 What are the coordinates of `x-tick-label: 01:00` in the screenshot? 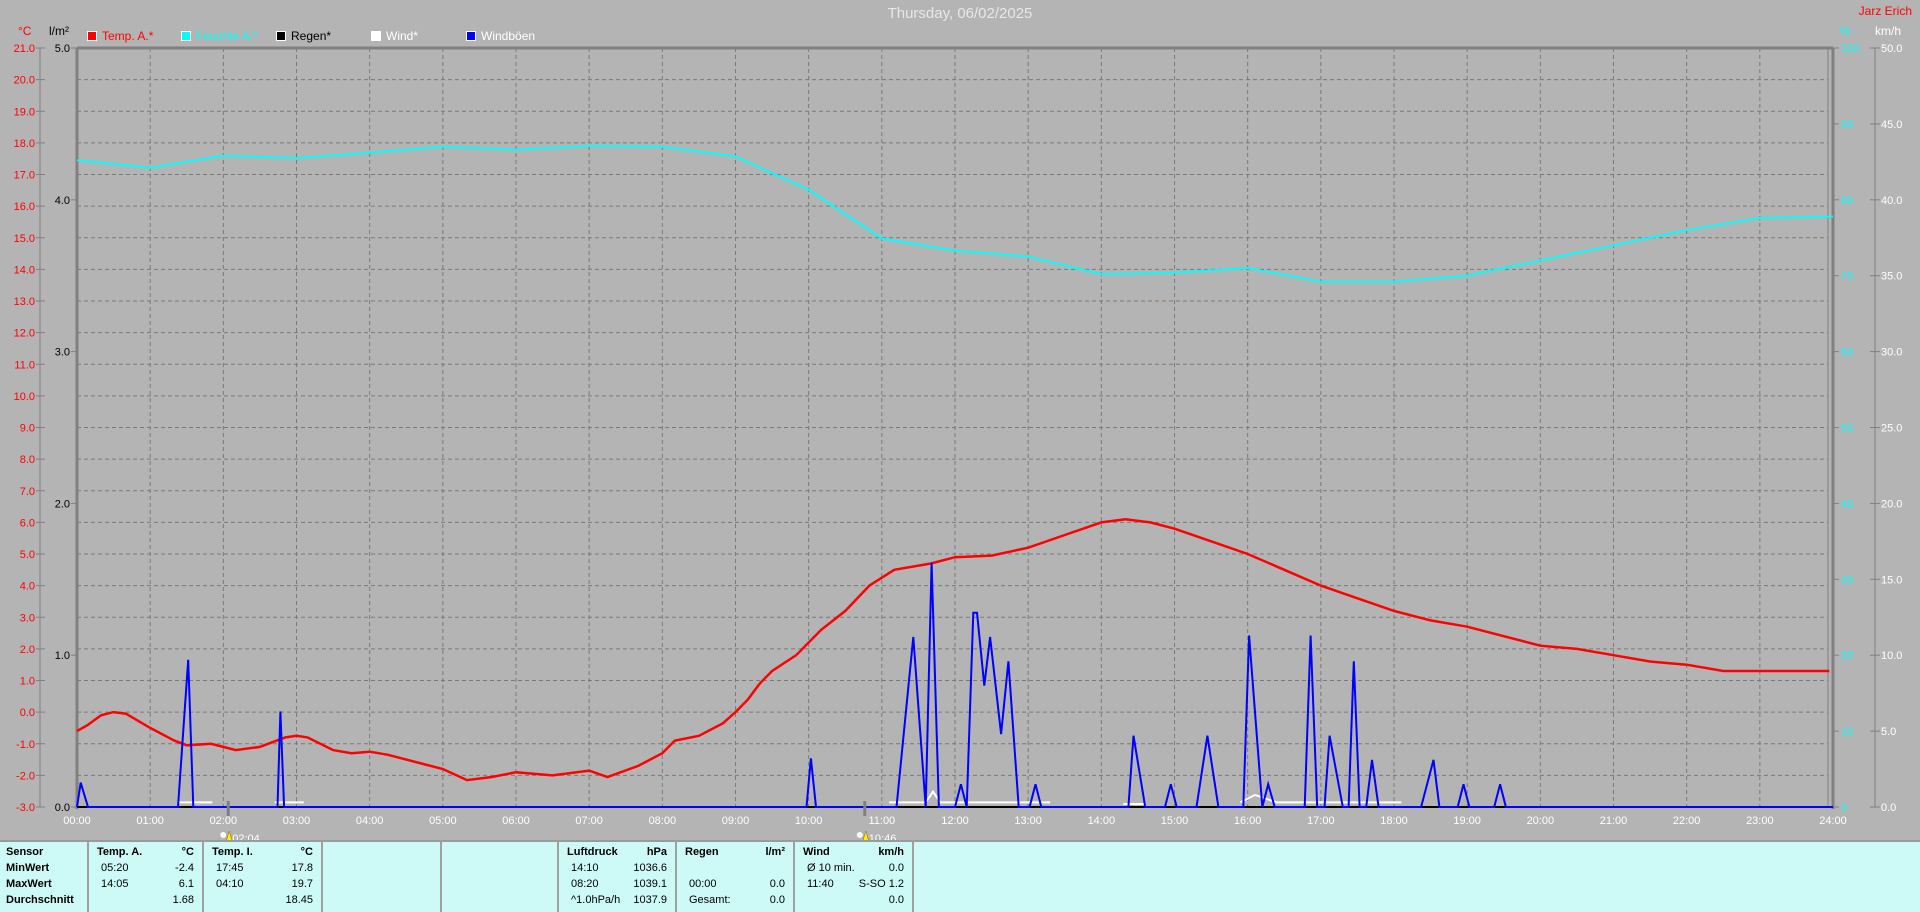 It's located at (150, 821).